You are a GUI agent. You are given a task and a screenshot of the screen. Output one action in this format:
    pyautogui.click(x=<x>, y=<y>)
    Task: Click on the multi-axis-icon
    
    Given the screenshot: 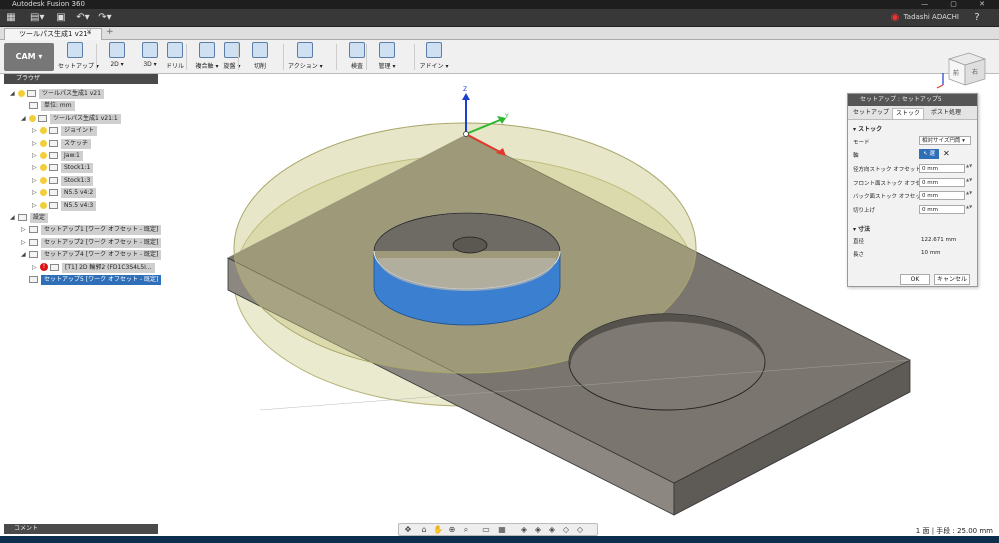 What is the action you would take?
    pyautogui.click(x=207, y=50)
    